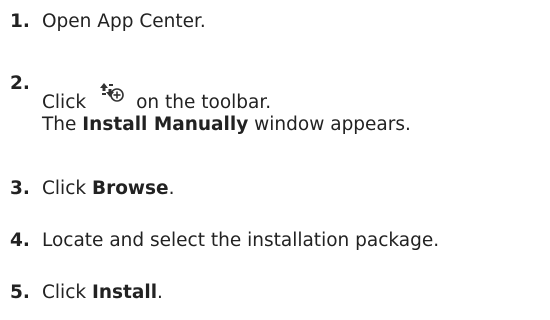  Describe the element at coordinates (20, 240) in the screenshot. I see `step-number: 4.` at that location.